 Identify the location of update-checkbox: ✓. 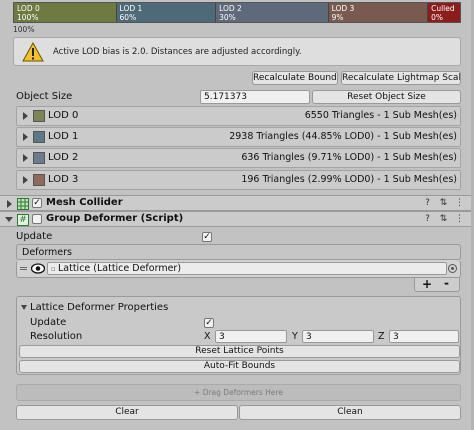
(207, 237).